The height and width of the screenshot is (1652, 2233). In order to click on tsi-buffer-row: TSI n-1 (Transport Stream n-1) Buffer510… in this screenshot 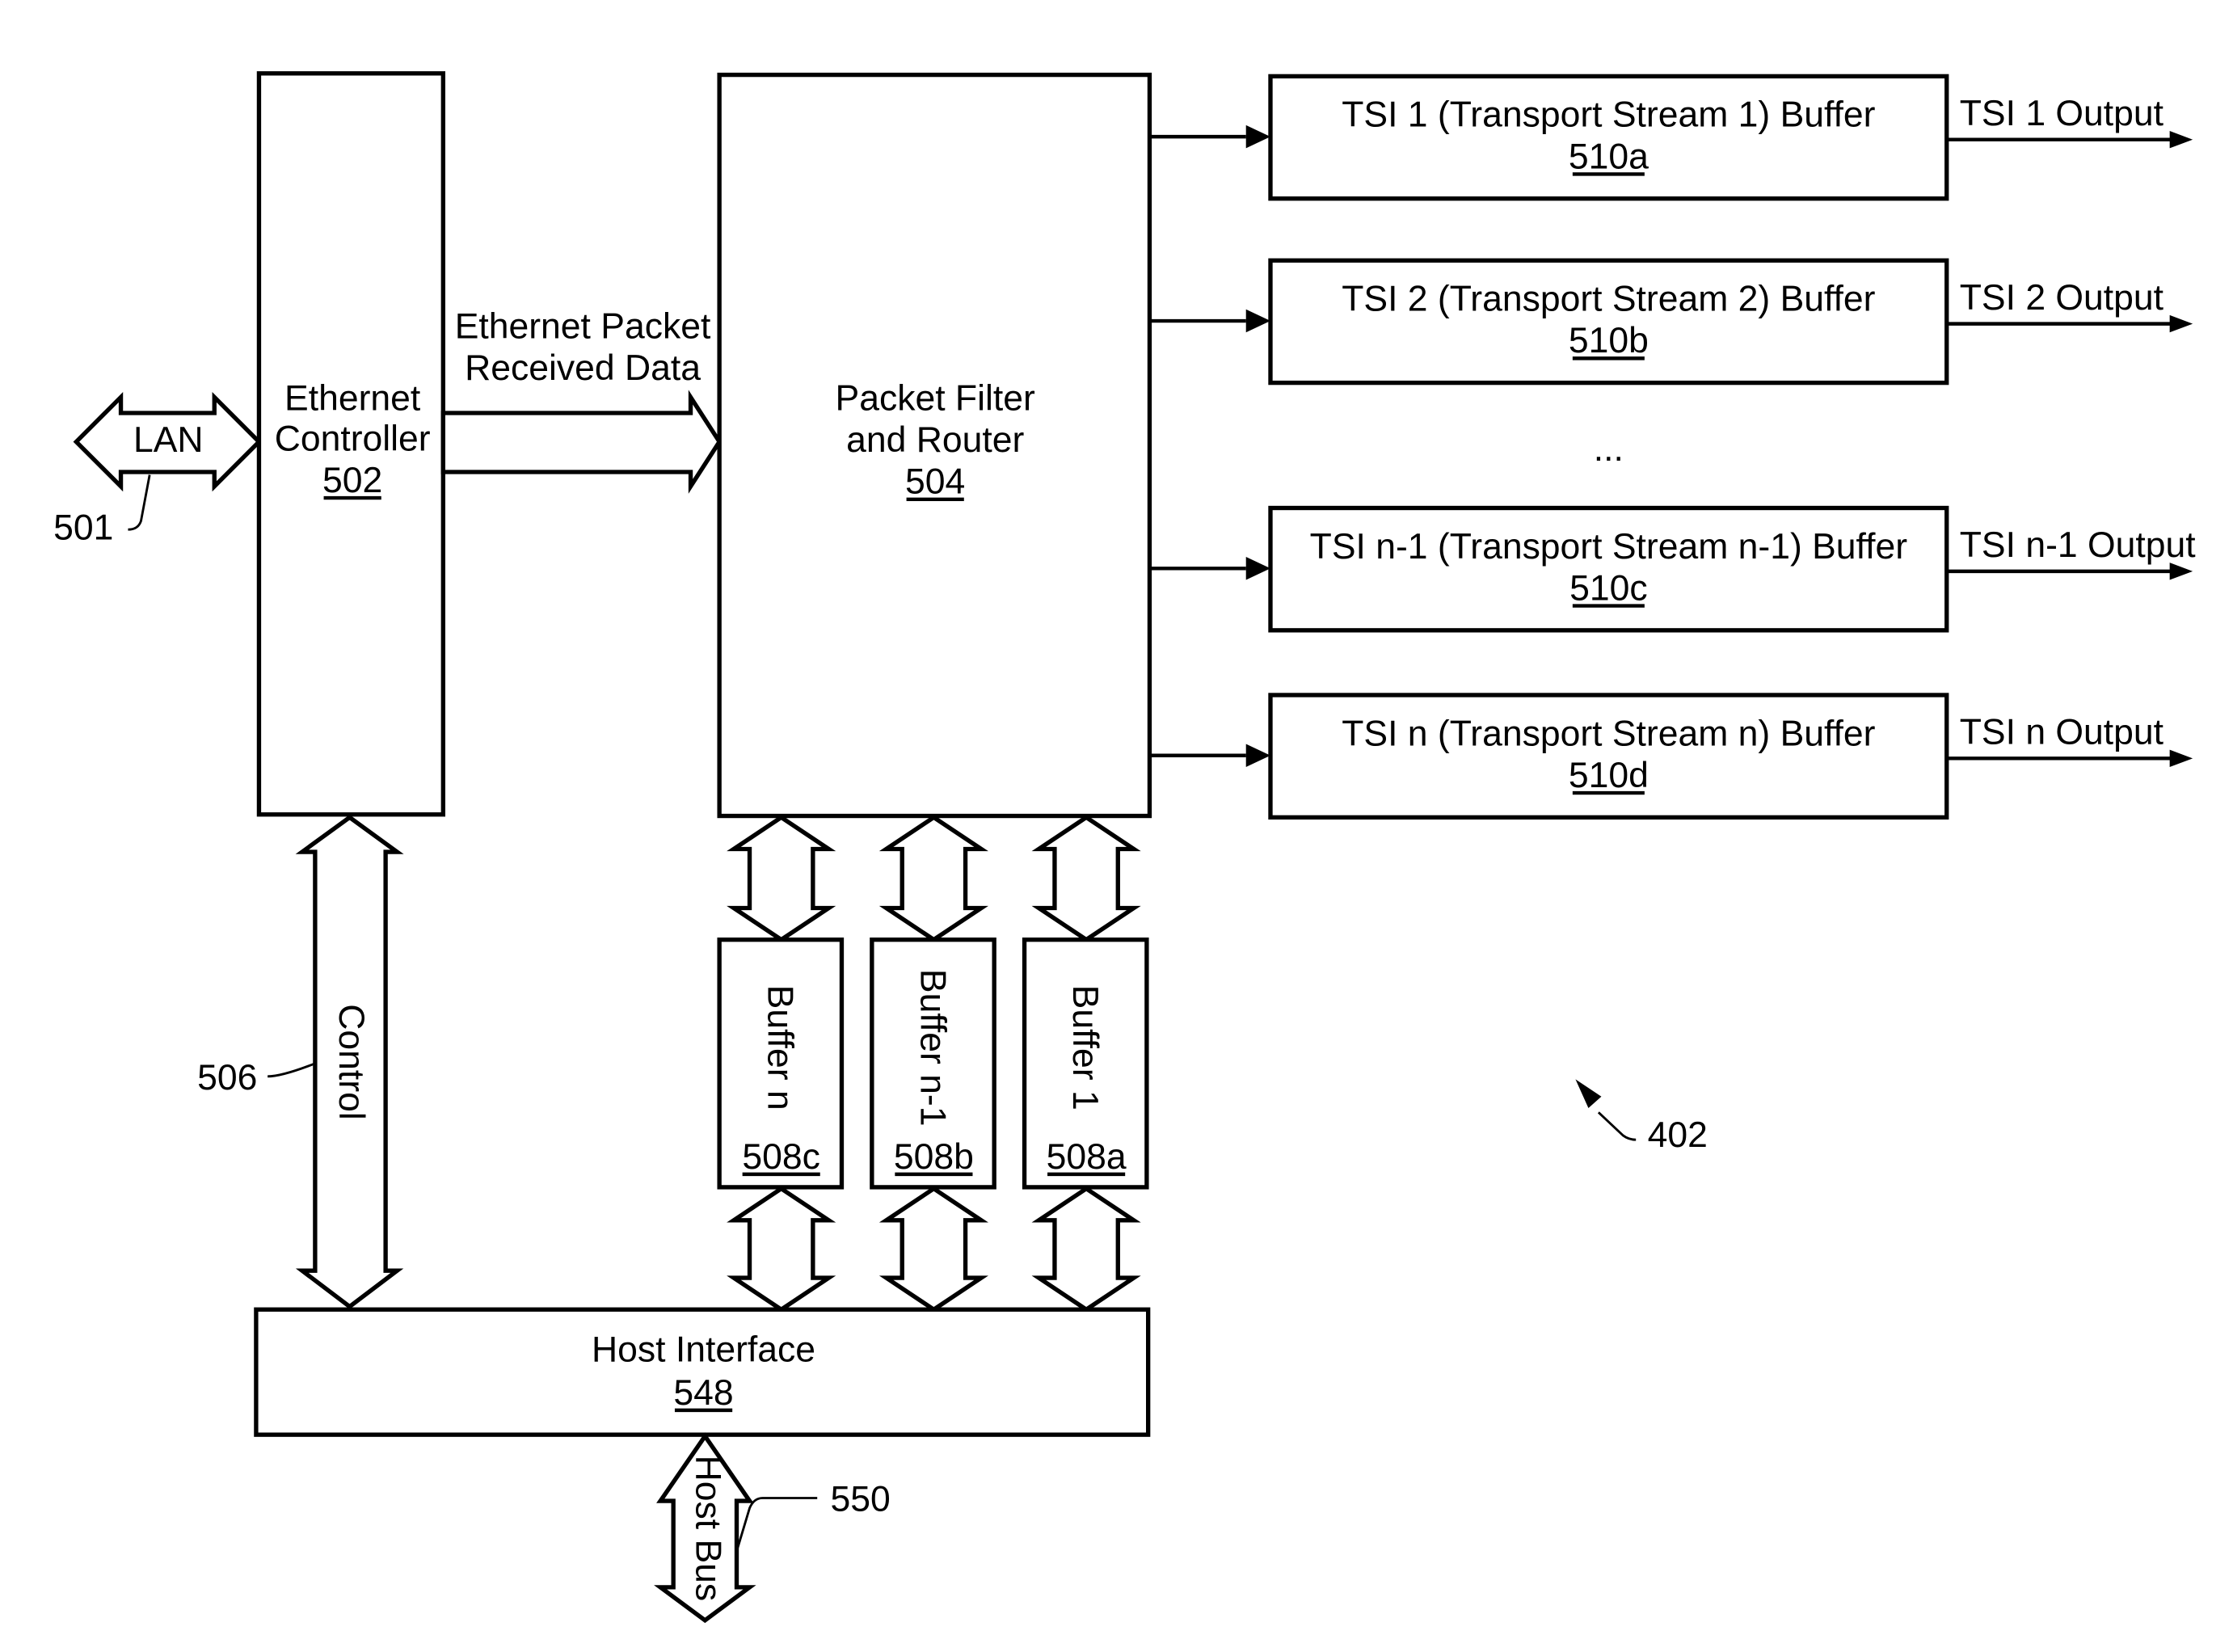, I will do `click(1672, 569)`.